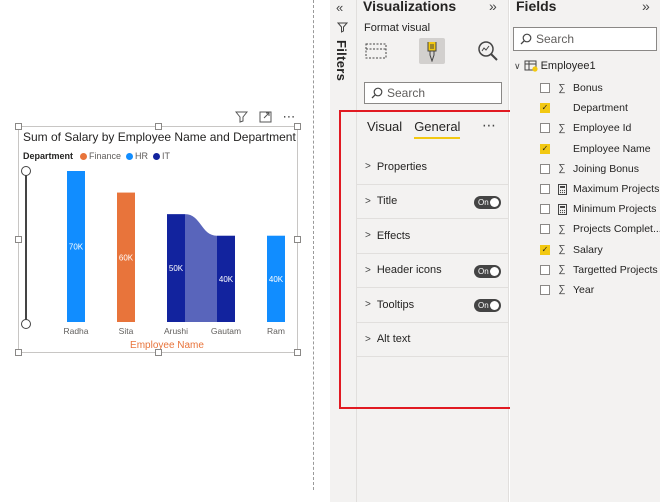 Image resolution: width=660 pixels, height=502 pixels. What do you see at coordinates (343, 251) in the screenshot?
I see `filters-pane-collapsed: « Filters` at bounding box center [343, 251].